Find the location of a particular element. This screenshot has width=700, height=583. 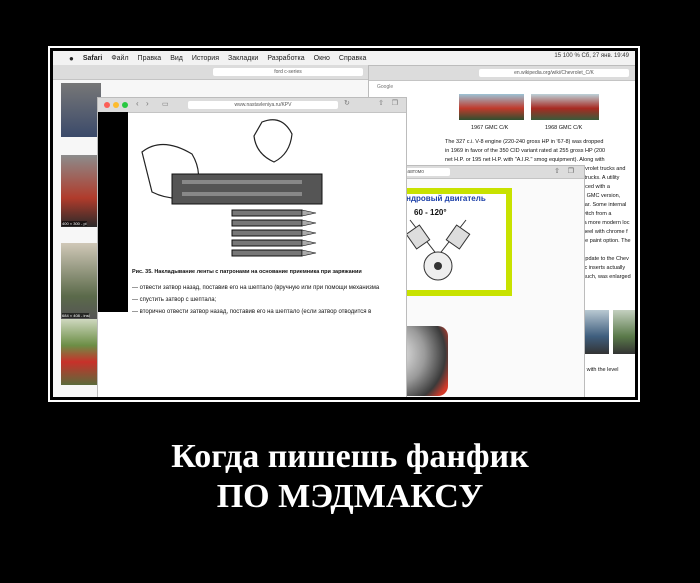

wiki-text-line-10: d a more modern loc is located at coordinates (604, 223).